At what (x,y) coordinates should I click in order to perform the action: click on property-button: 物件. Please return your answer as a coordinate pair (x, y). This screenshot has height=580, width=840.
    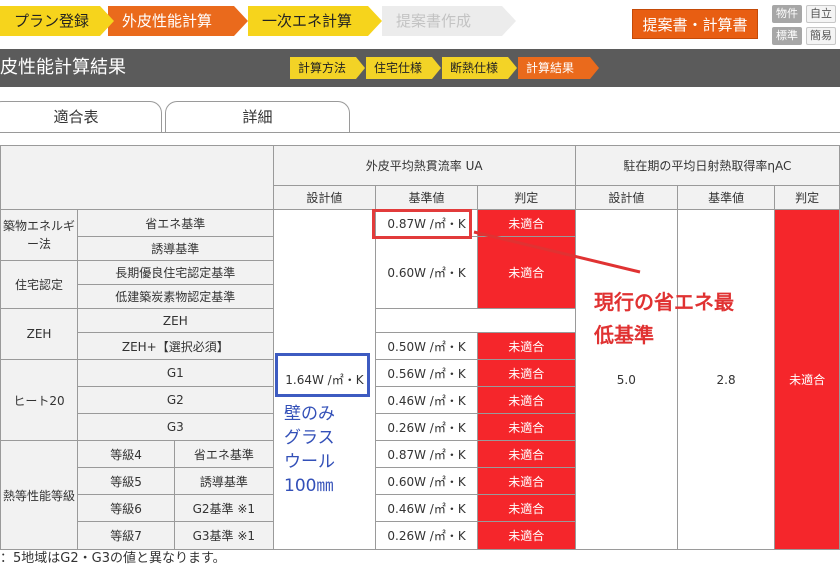
    Looking at the image, I should click on (787, 14).